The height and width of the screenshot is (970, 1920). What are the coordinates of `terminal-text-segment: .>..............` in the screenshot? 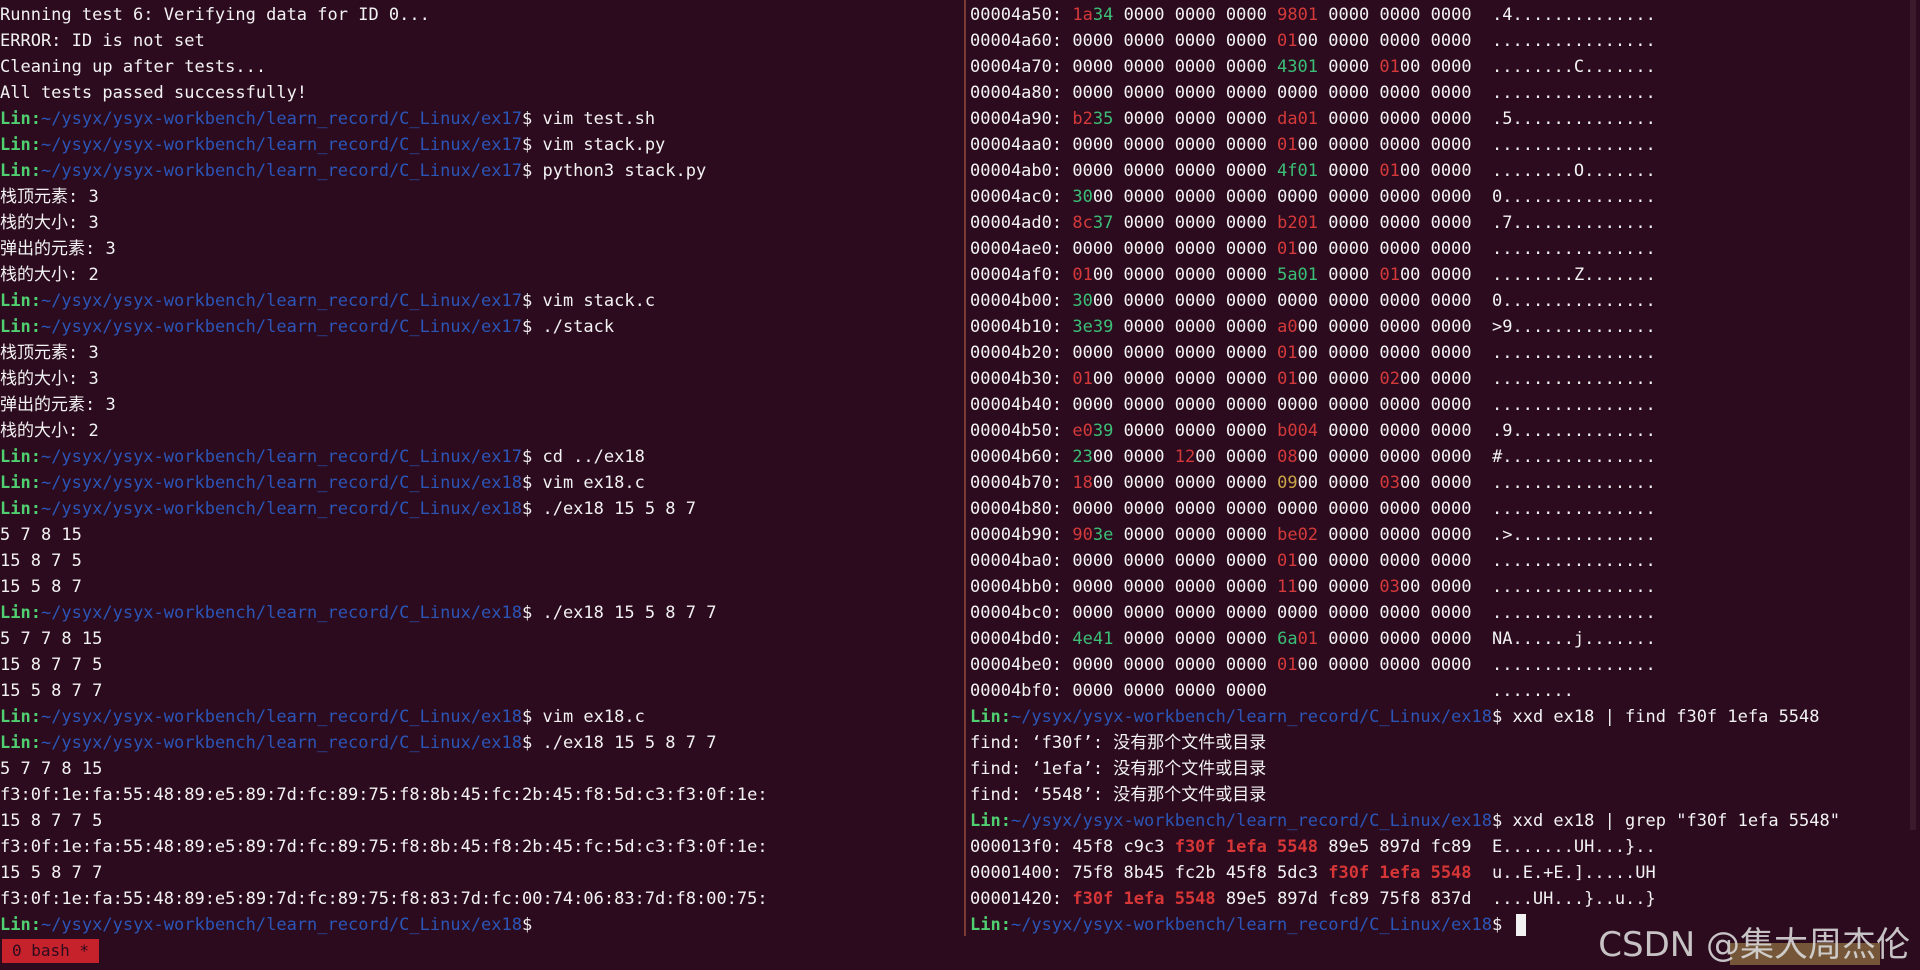 It's located at (1574, 535).